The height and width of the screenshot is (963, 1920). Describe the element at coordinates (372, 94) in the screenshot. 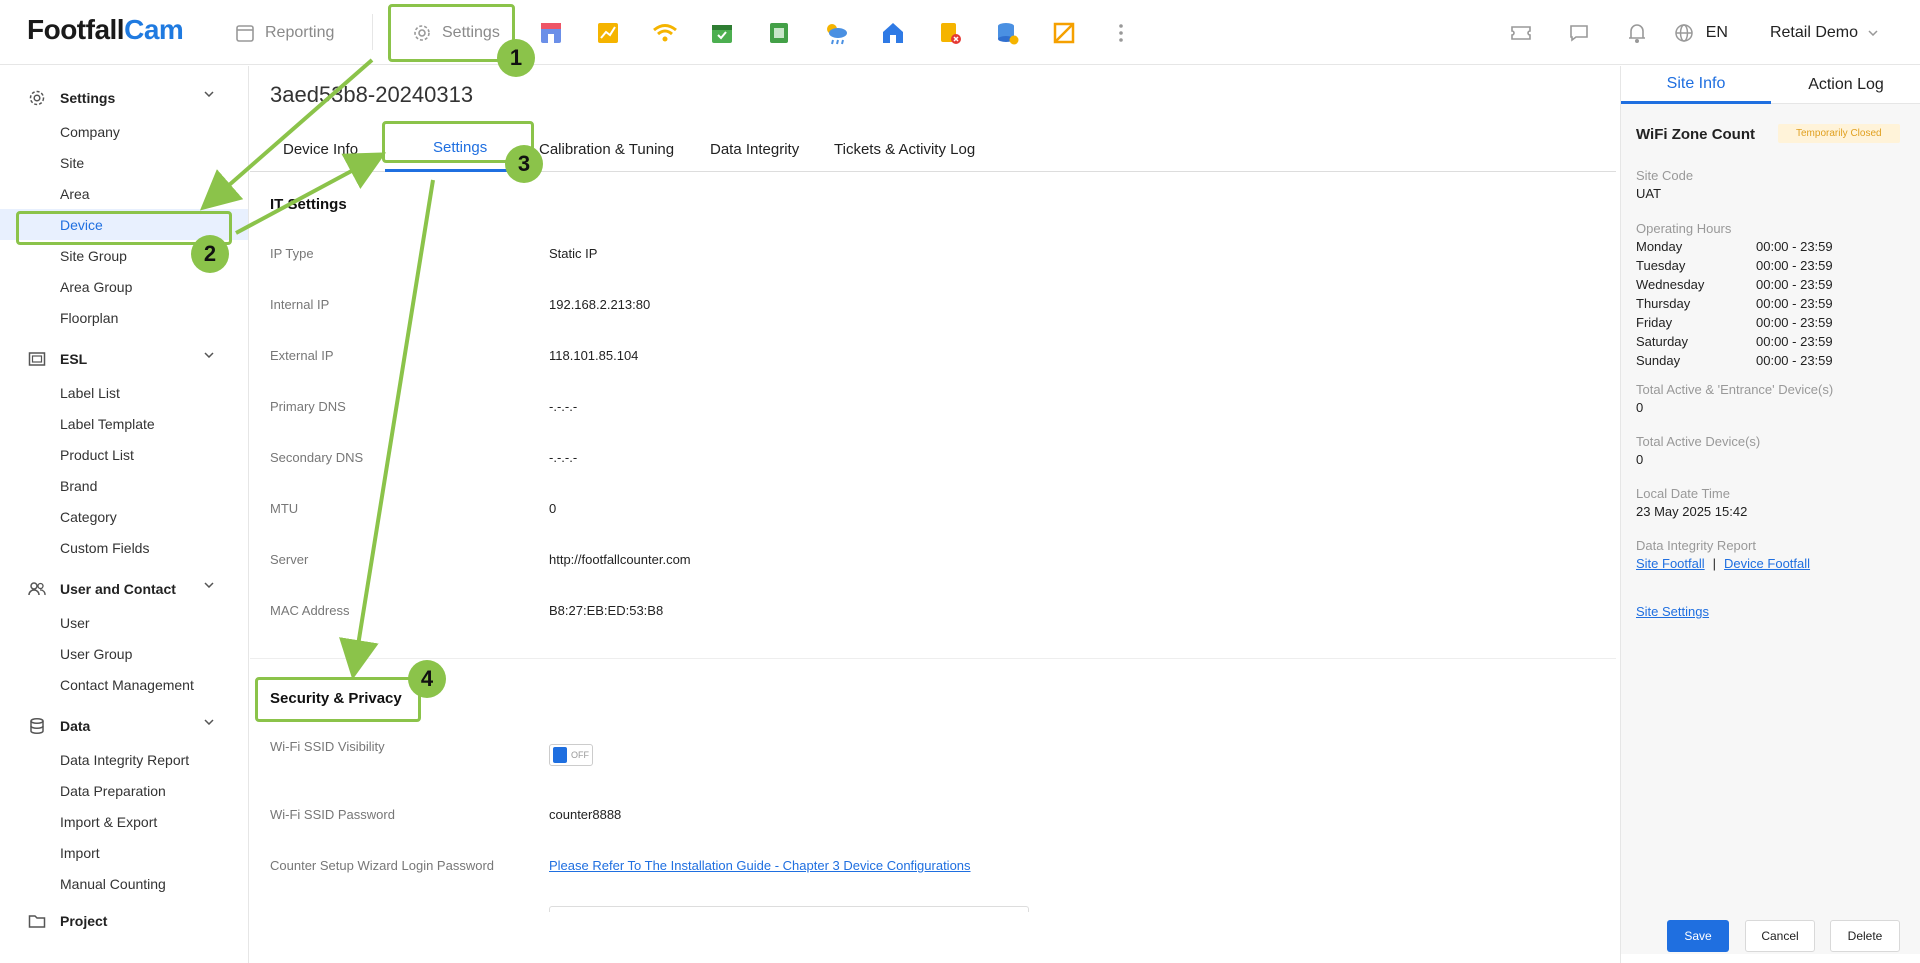

I see `page-title: 3aed53b8-20240313` at that location.